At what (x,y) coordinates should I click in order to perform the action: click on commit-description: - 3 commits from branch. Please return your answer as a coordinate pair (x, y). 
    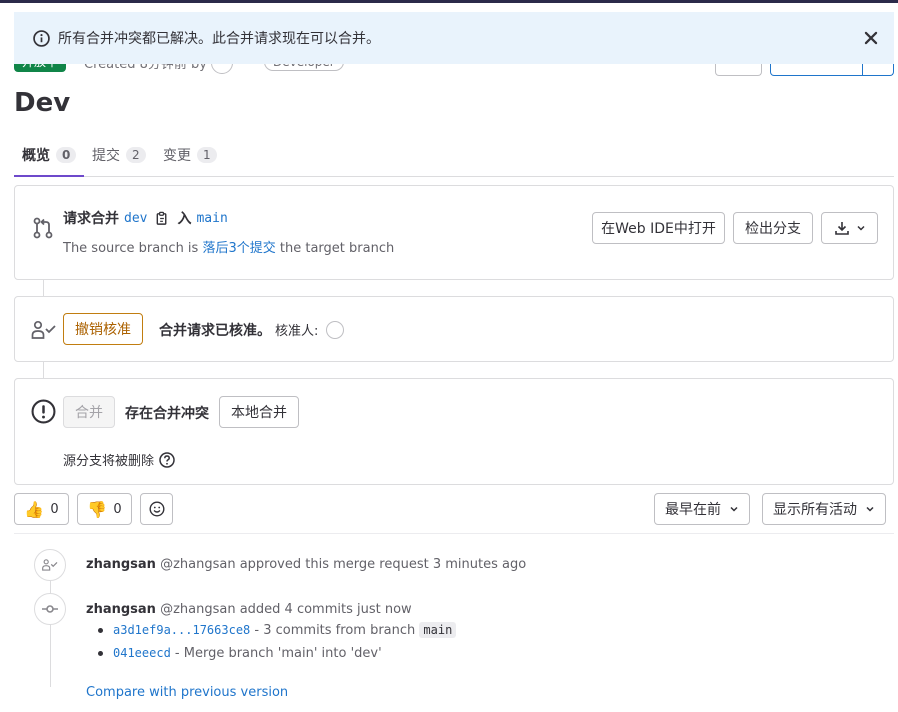
    Looking at the image, I should click on (335, 630).